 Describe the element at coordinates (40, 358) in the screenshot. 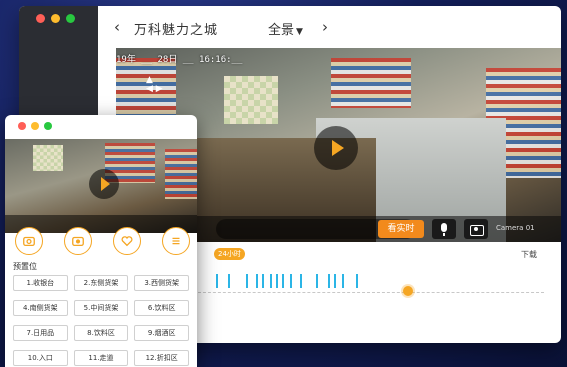

I see `preset-button: 10.入口` at that location.